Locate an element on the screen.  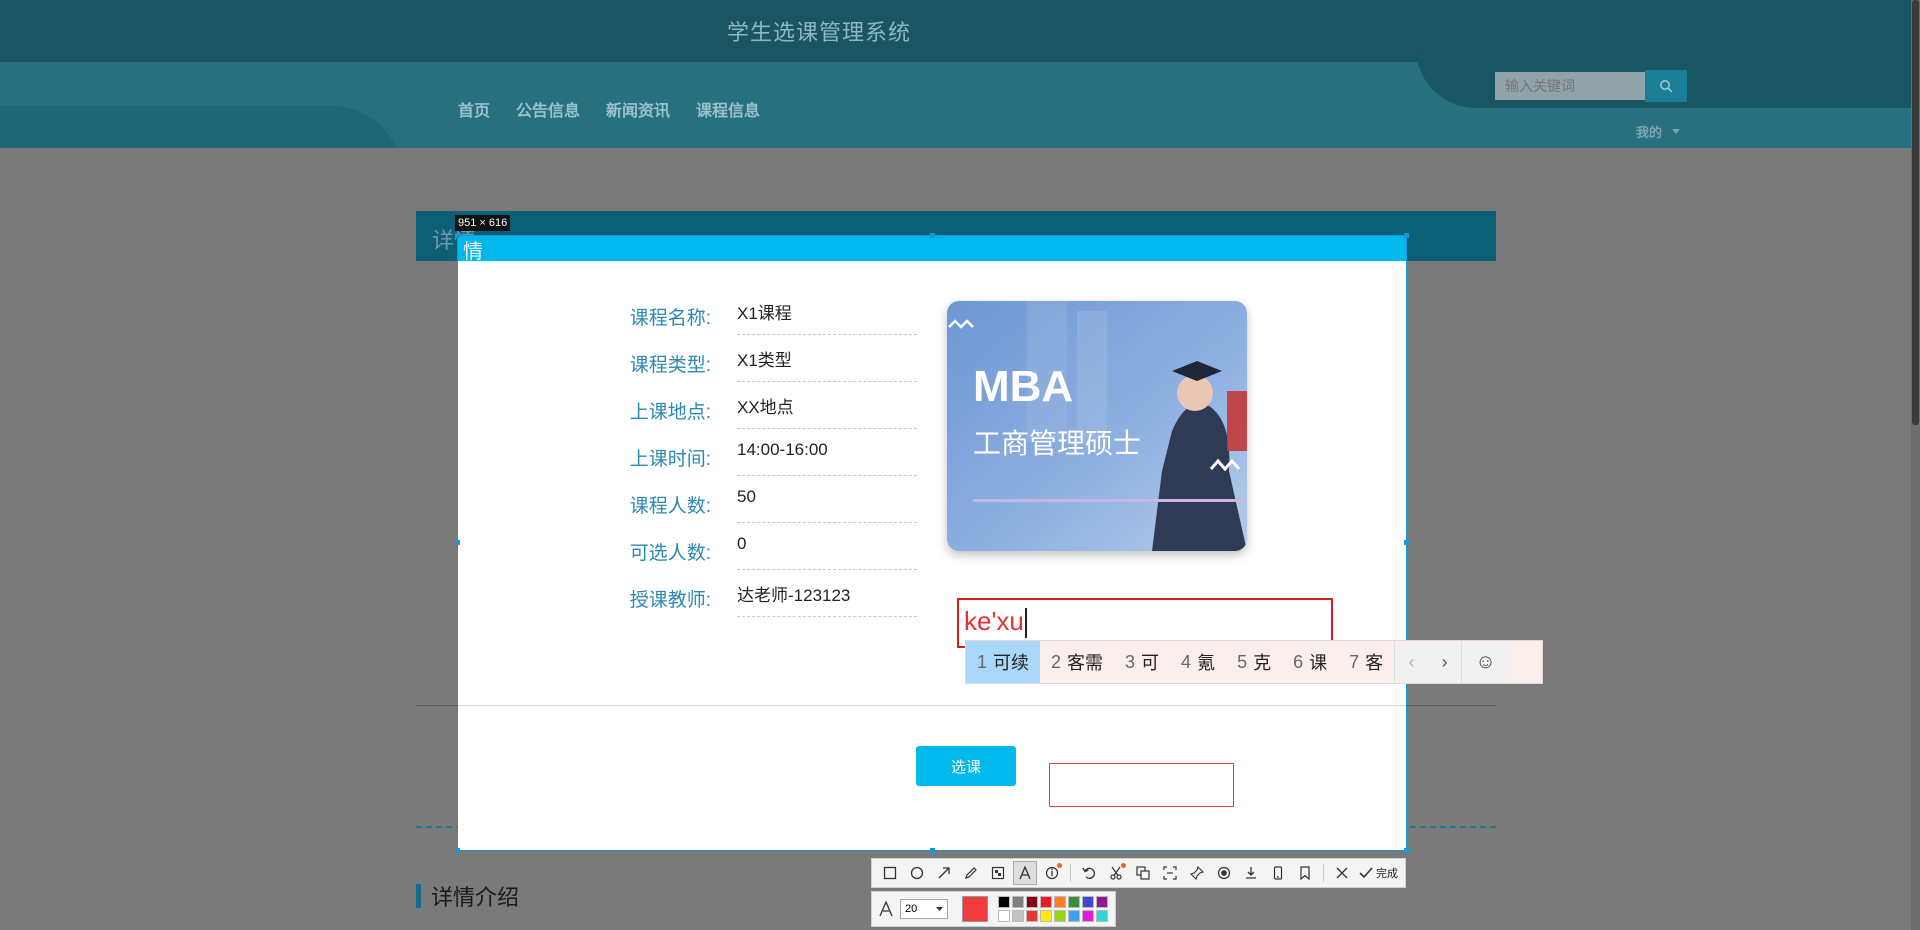
emoji-icon: ☺ is located at coordinates (1485, 662).